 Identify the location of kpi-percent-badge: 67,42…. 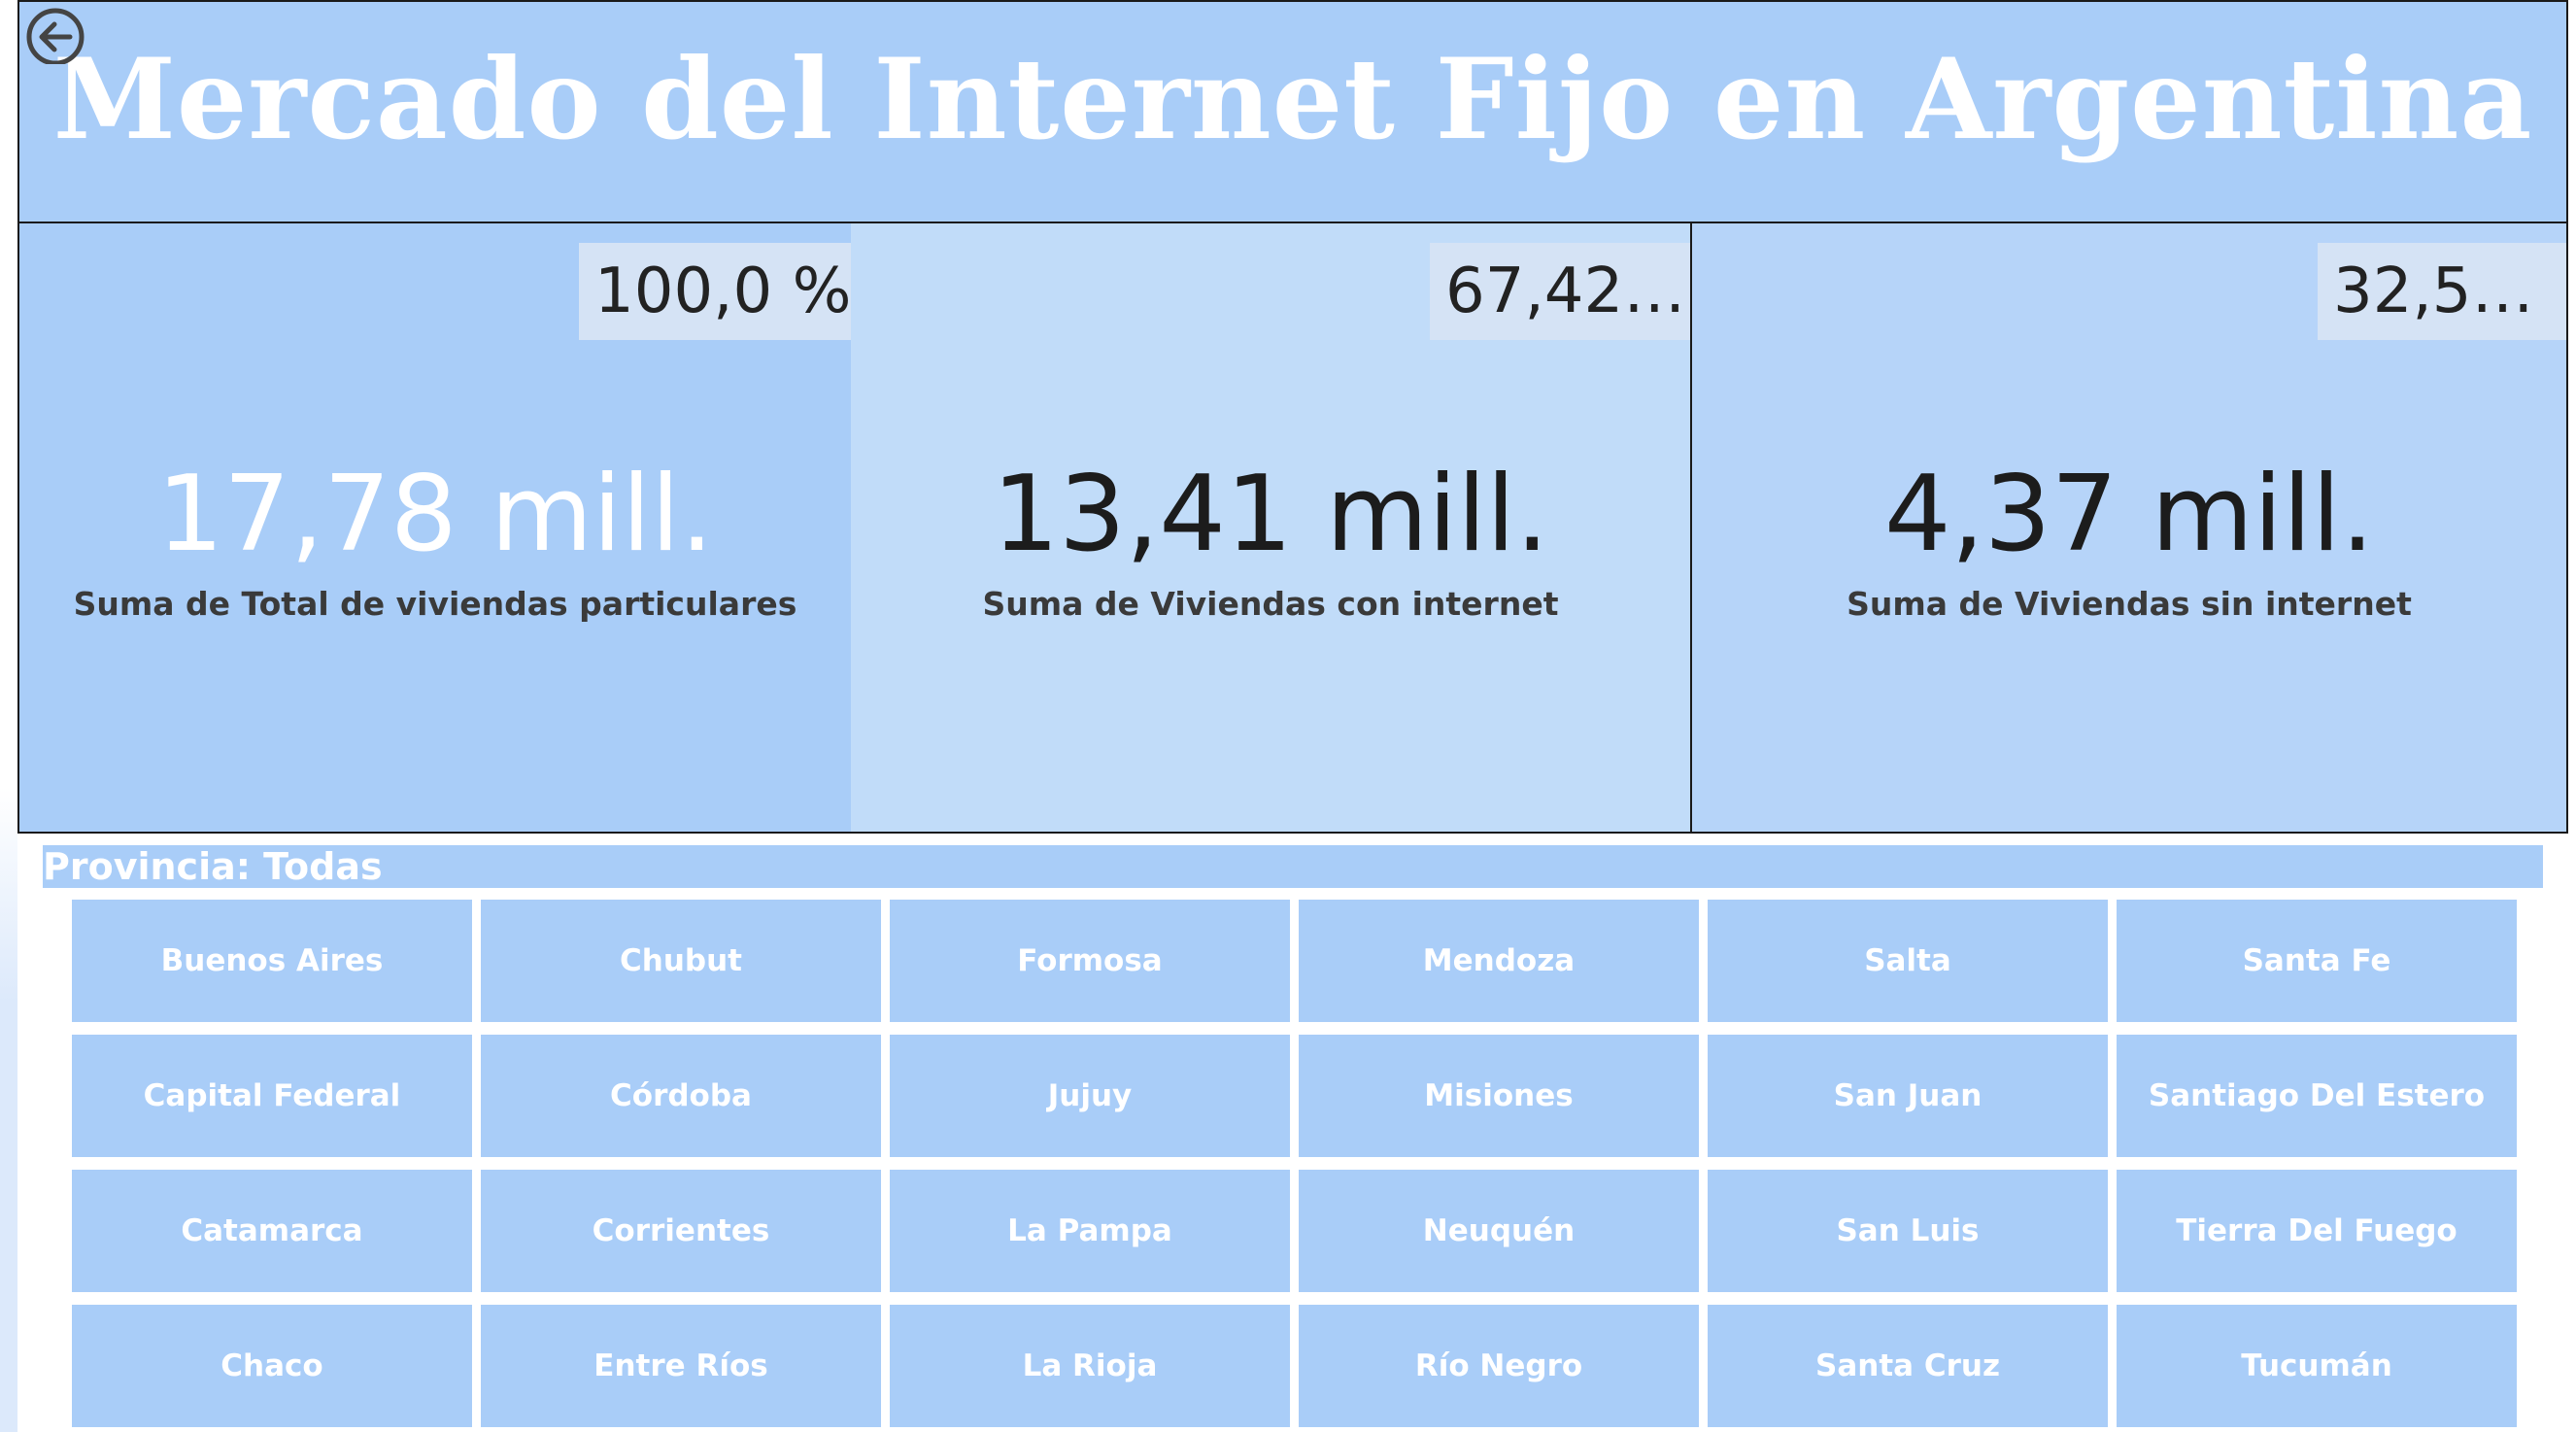
(1560, 292).